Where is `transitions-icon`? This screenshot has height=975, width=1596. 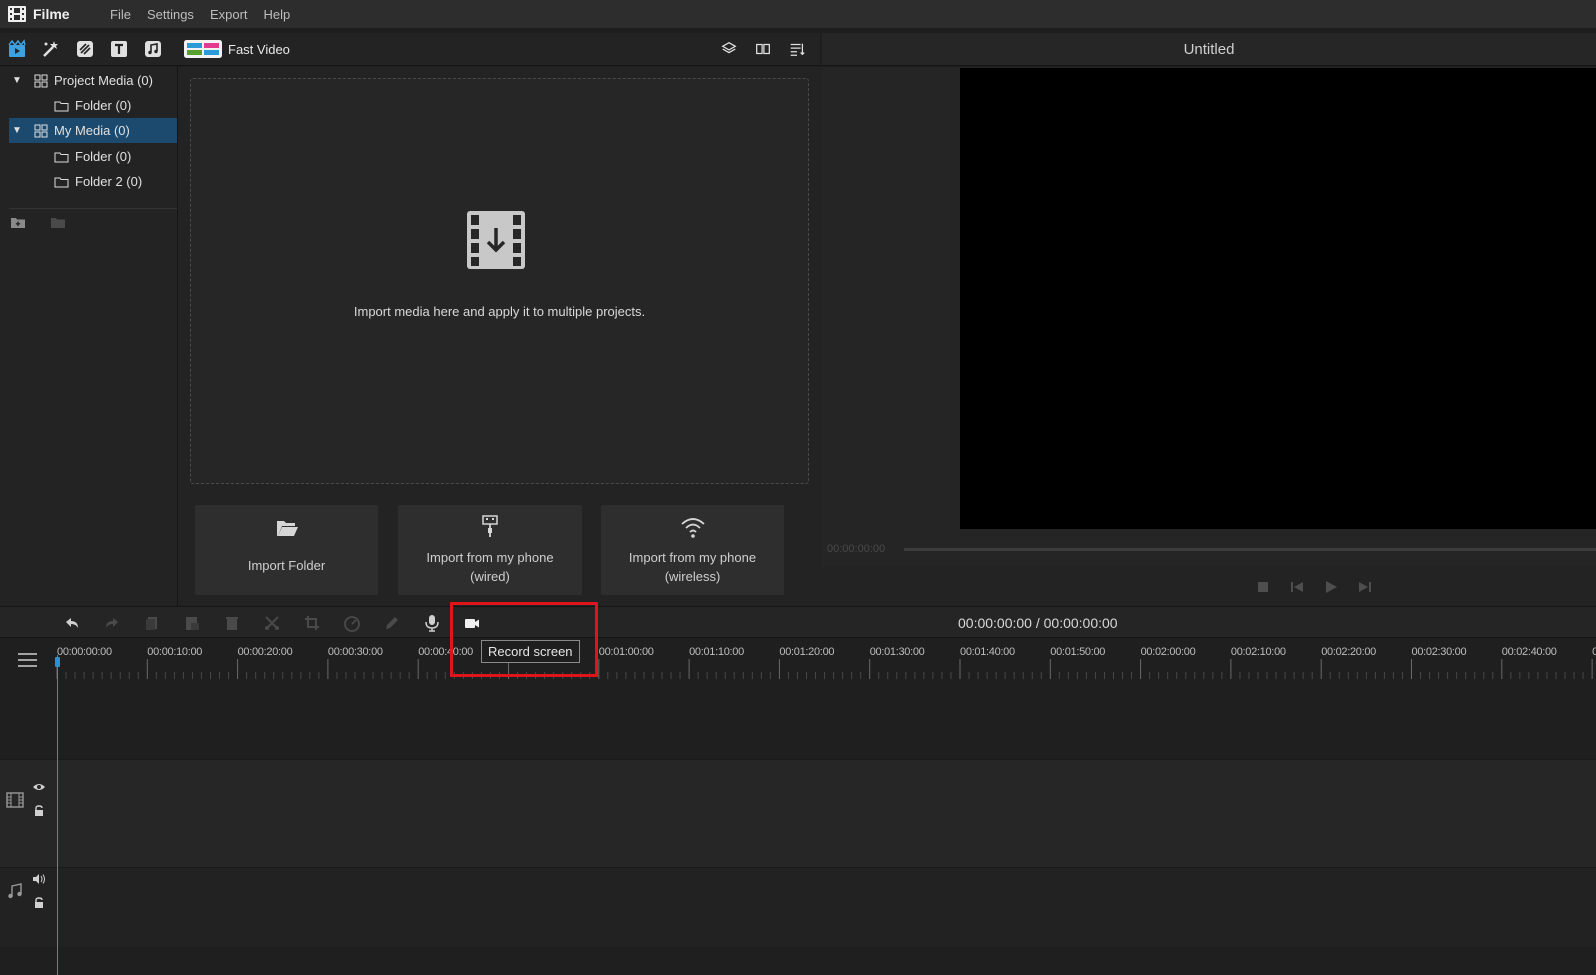 transitions-icon is located at coordinates (85, 49).